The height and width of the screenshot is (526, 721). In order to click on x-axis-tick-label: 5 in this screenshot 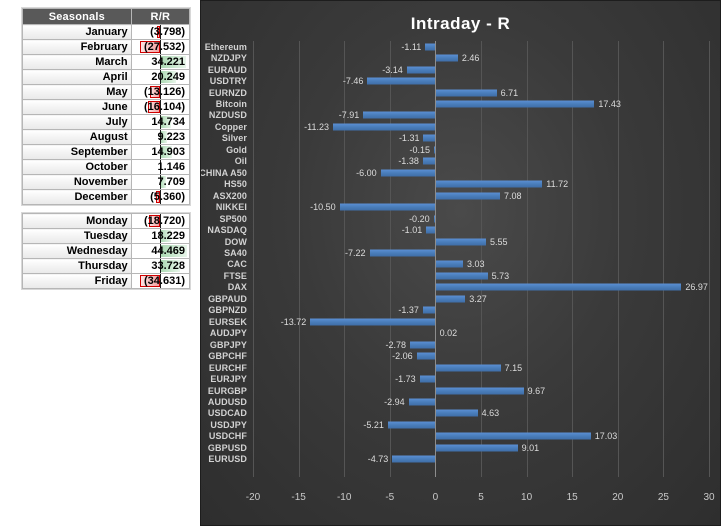, I will do `click(481, 497)`.